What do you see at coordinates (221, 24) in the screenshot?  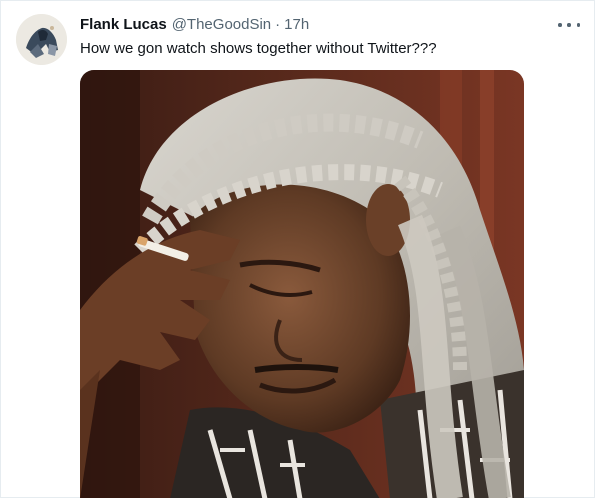 I see `author-handle: @TheGoodSin` at bounding box center [221, 24].